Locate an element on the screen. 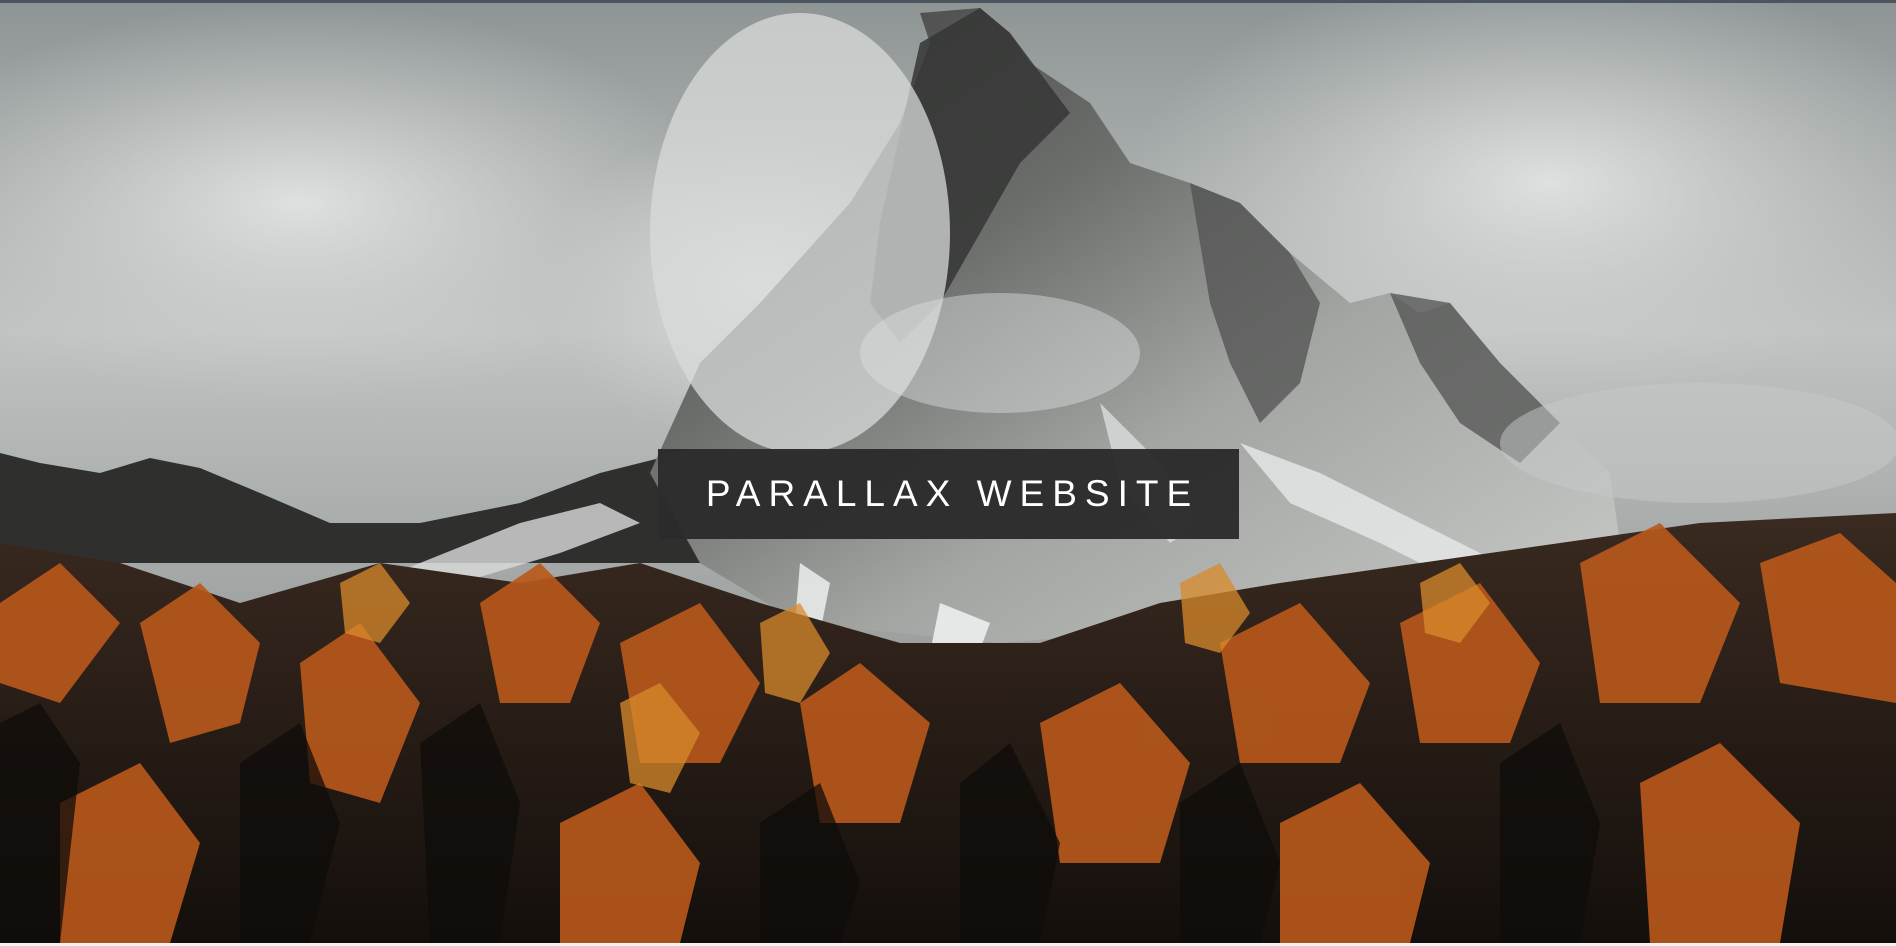 The height and width of the screenshot is (946, 1896). hero-title: PARALLAX WEBSITE is located at coordinates (952, 493).